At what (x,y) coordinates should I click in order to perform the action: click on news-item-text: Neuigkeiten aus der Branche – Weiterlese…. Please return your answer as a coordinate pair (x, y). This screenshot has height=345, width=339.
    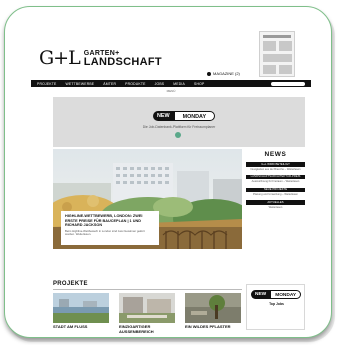
    Looking at the image, I should click on (275, 169).